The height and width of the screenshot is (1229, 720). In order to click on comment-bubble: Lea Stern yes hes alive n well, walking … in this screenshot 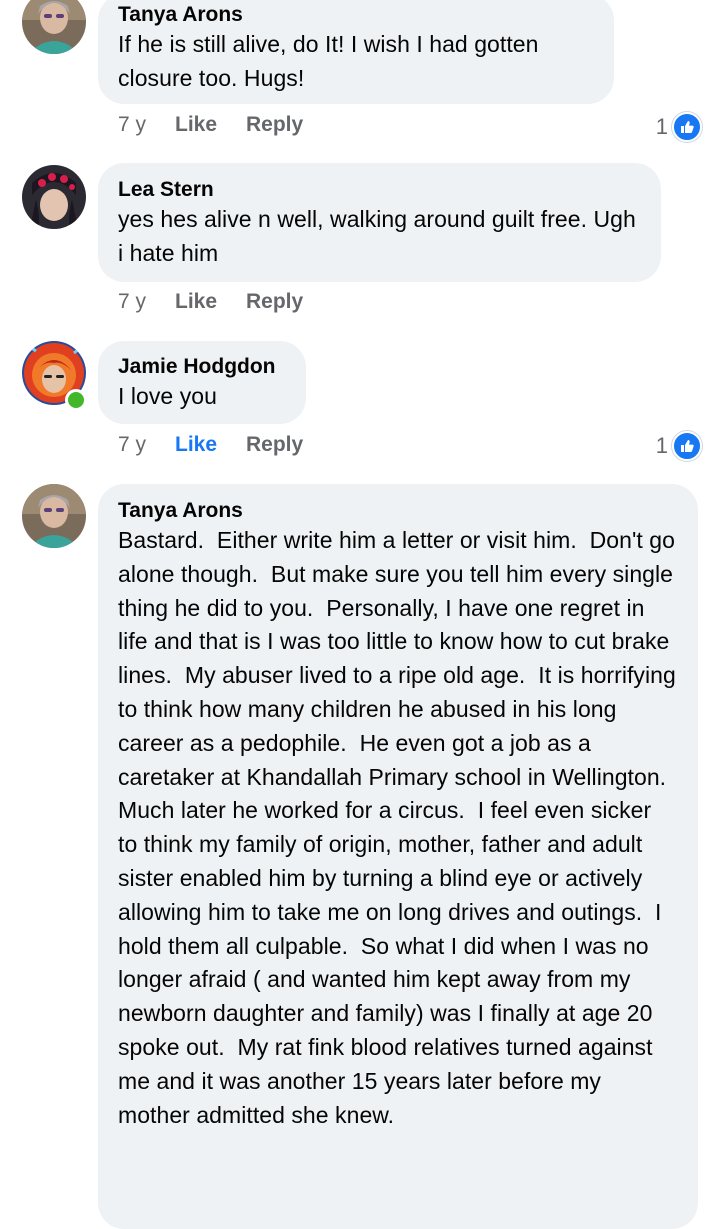, I will do `click(379, 222)`.